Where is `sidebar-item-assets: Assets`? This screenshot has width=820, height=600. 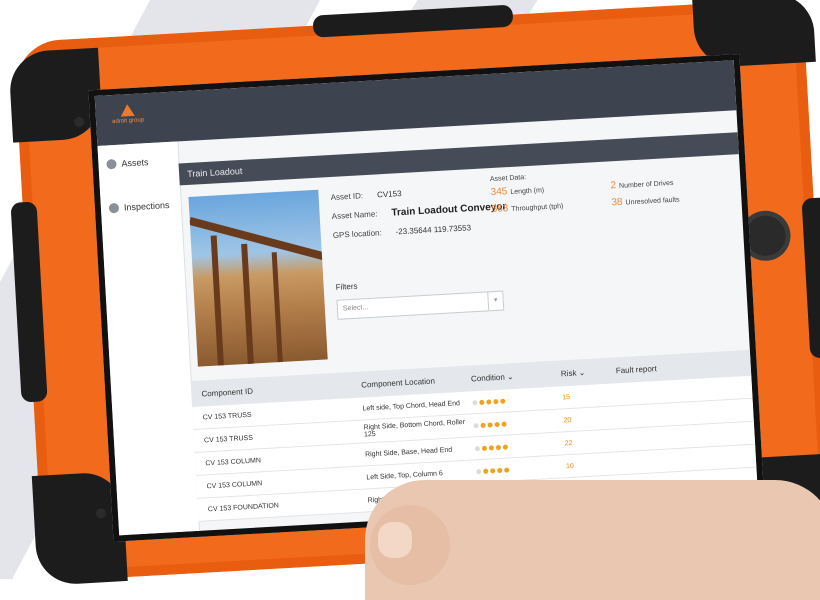
sidebar-item-assets: Assets is located at coordinates (138, 165).